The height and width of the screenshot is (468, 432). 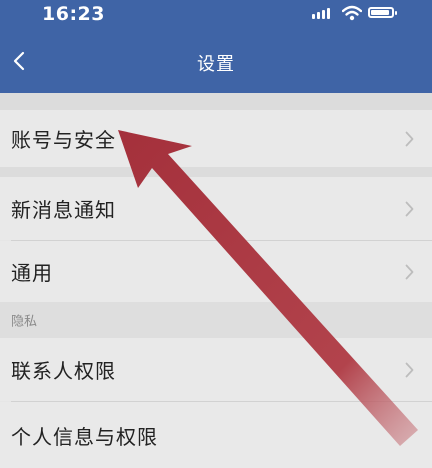 I want to click on item-label: 个人信息与权限, so click(x=84, y=436).